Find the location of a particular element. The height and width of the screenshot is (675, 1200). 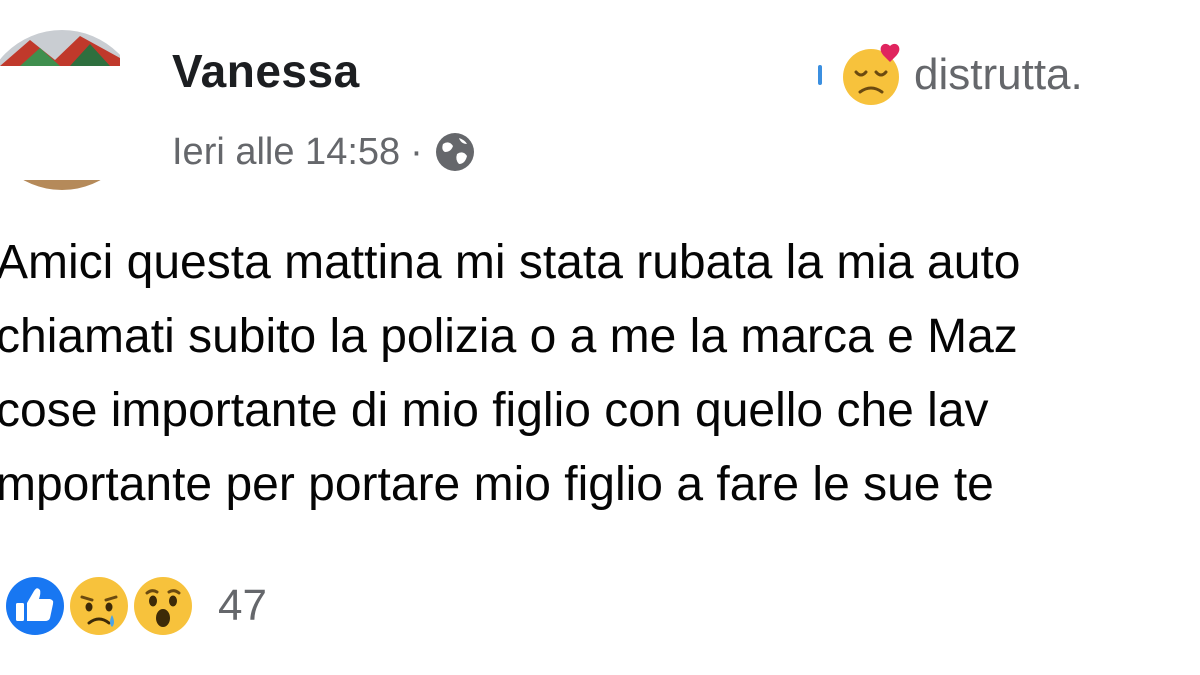

wow-icon is located at coordinates (163, 606).